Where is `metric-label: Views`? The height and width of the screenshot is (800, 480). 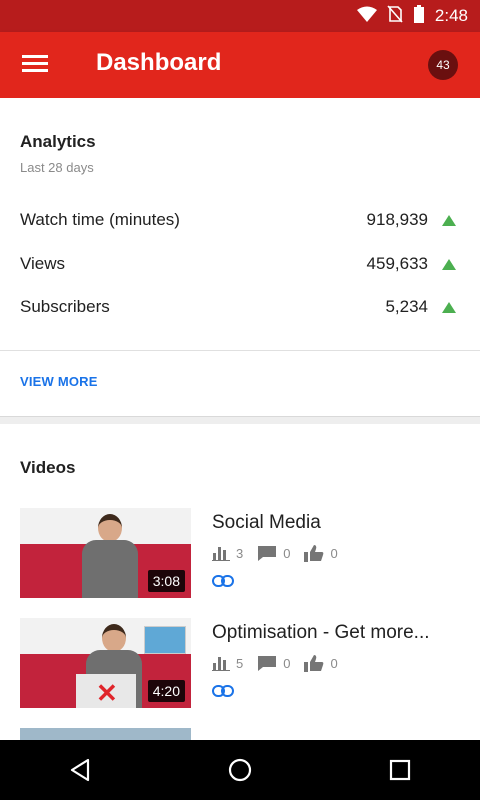
metric-label: Views is located at coordinates (43, 263).